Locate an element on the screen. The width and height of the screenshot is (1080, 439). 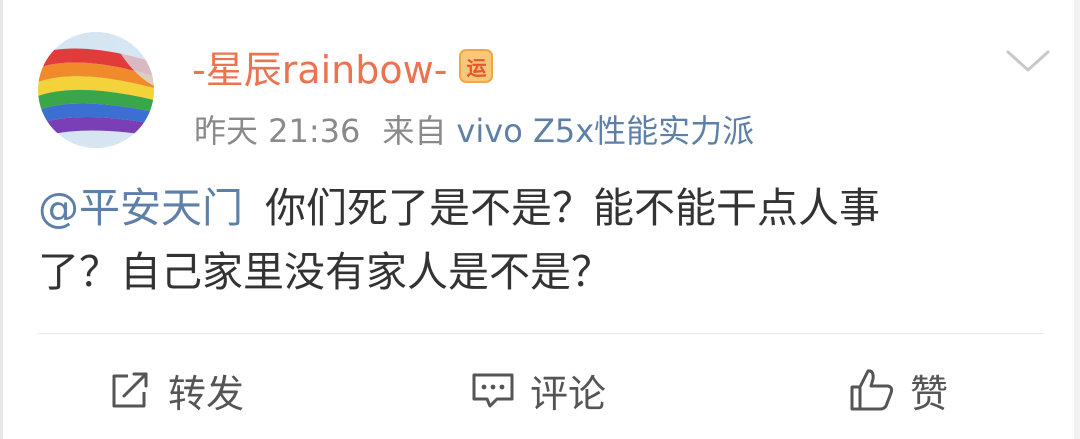
left-edge is located at coordinates (1, 219).